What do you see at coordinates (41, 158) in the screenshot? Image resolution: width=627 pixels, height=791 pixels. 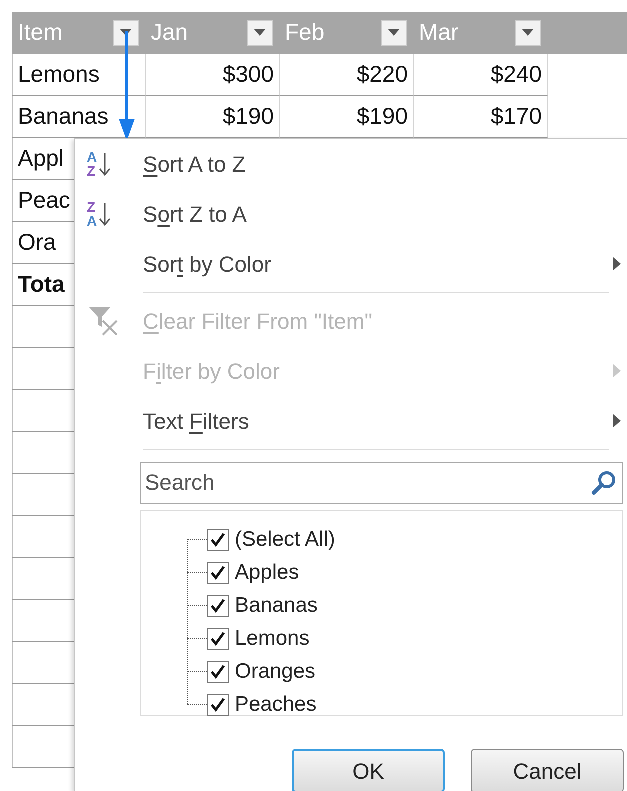 I see `table-cell: Appl` at bounding box center [41, 158].